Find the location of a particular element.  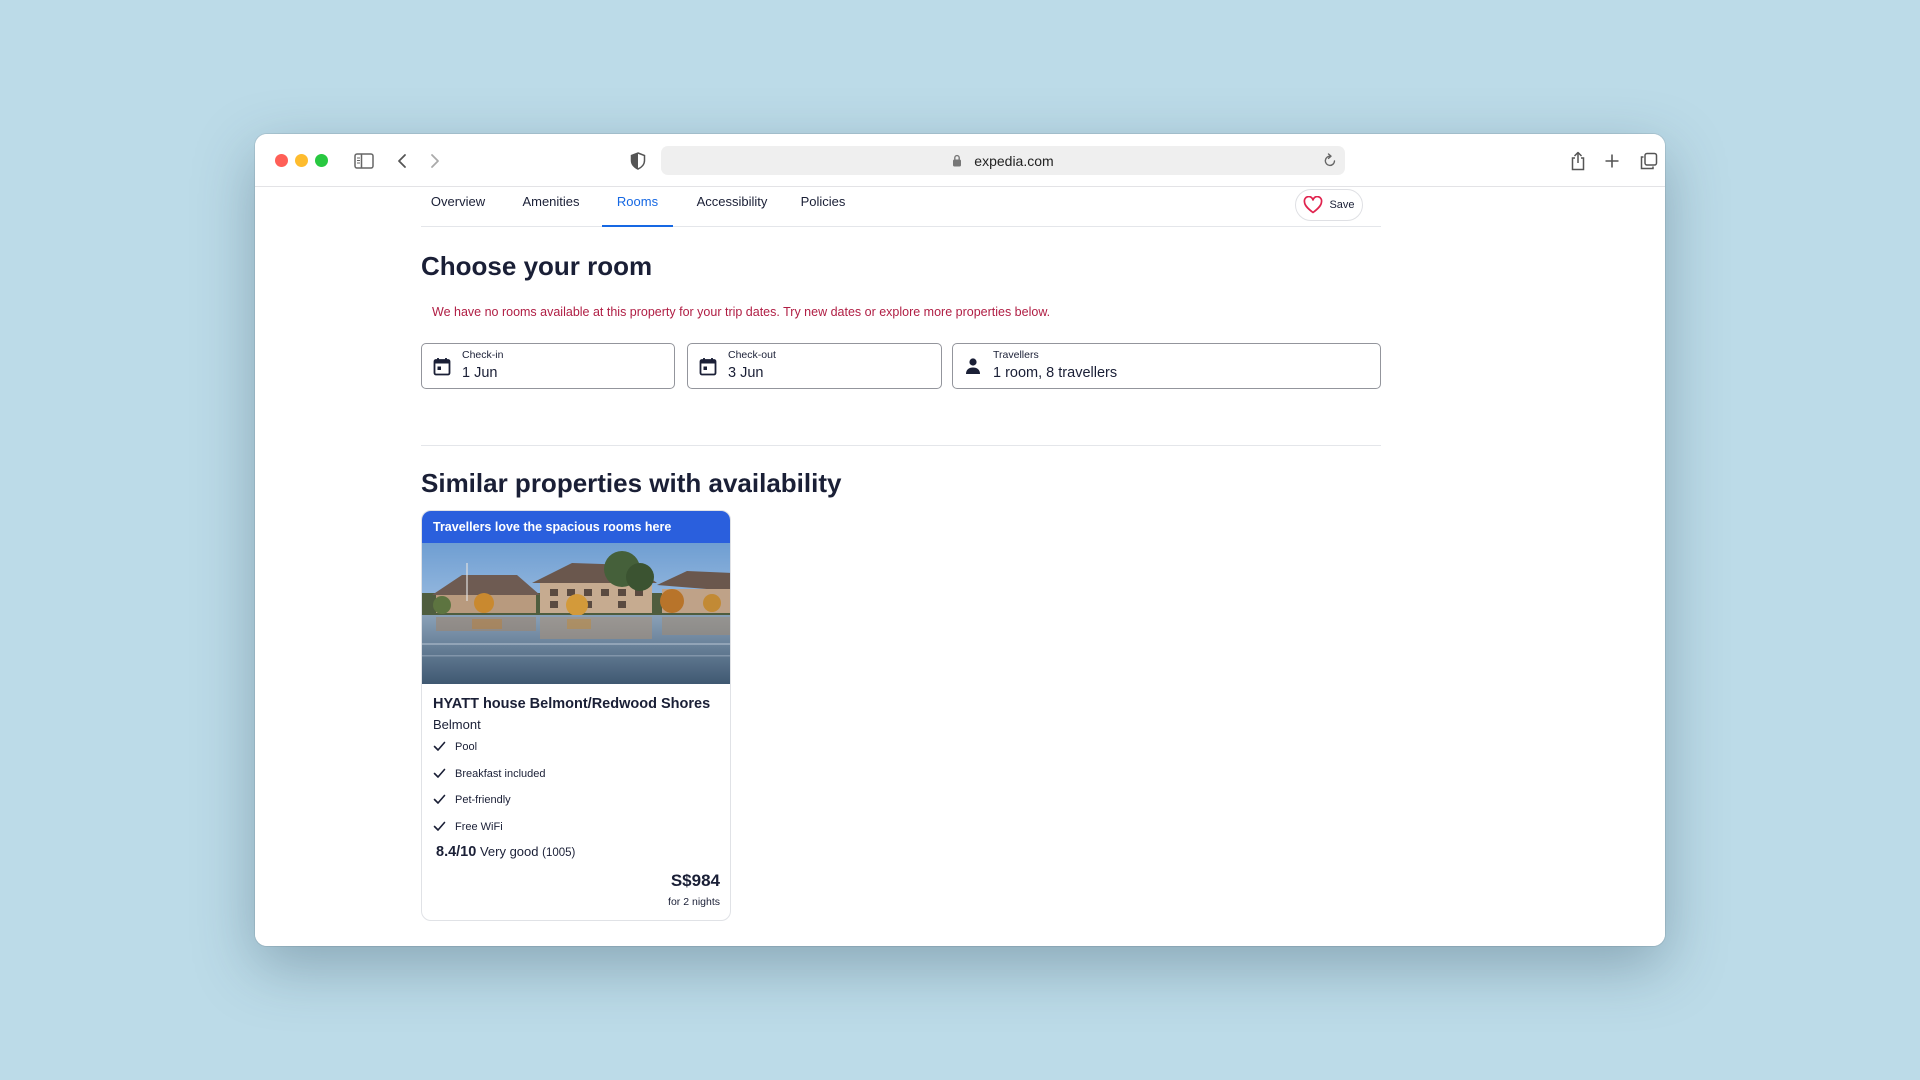

property-name: HYATT house Belmont/Redwood Shores is located at coordinates (571, 704).